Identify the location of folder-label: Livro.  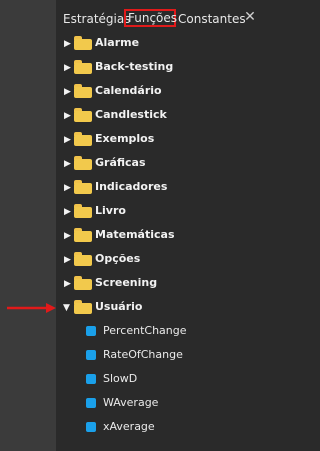
(110, 210).